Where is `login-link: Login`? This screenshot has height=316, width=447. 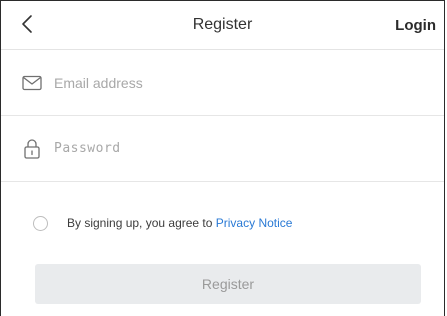
login-link: Login is located at coordinates (415, 25).